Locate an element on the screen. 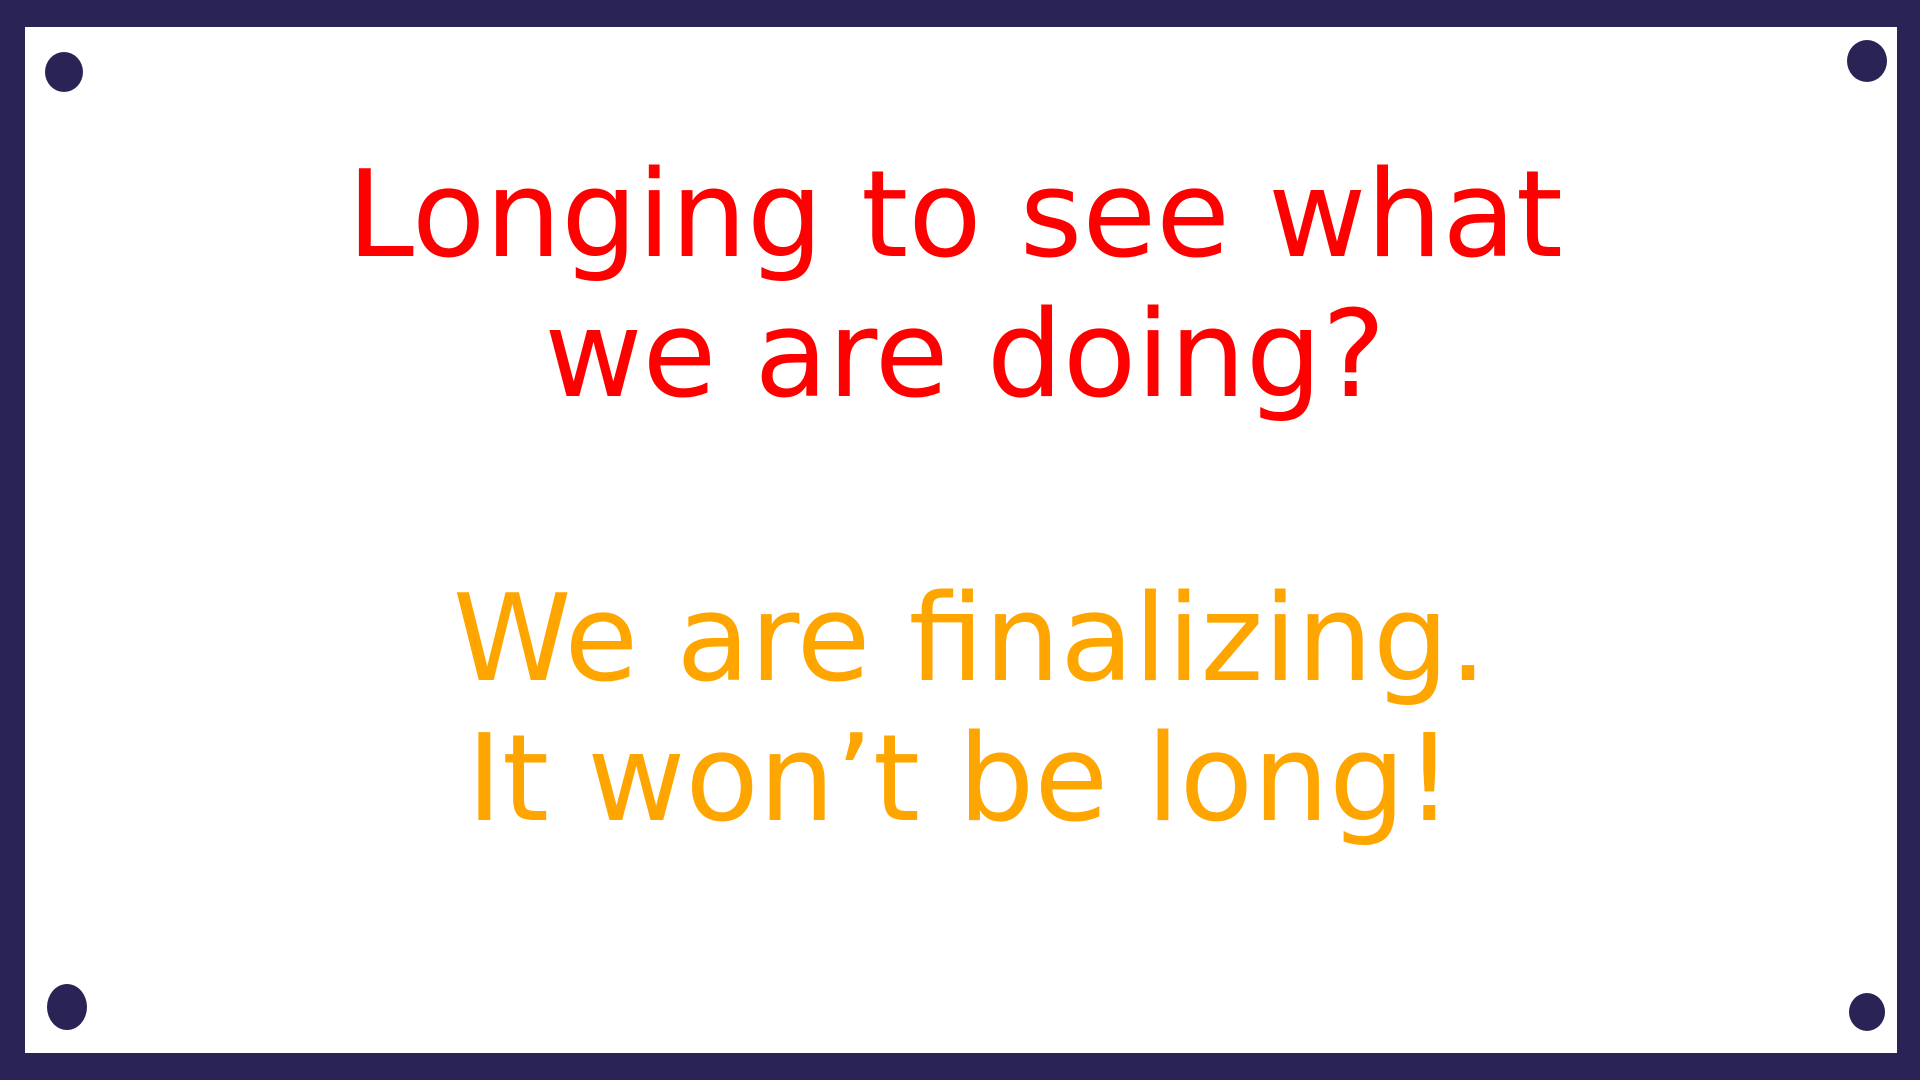 The height and width of the screenshot is (1080, 1920). message-line-2: It won’t be long! is located at coordinates (960, 779).